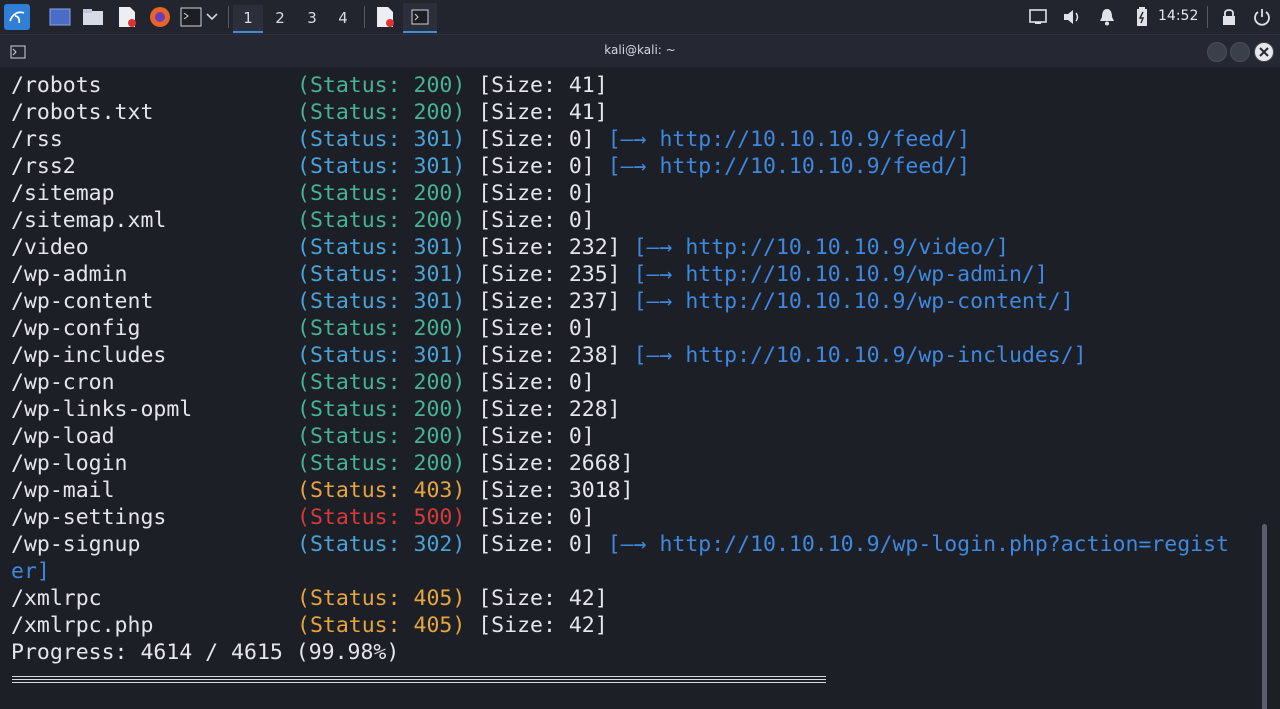  What do you see at coordinates (56, 598) in the screenshot?
I see `output-path: /xmlrpc` at bounding box center [56, 598].